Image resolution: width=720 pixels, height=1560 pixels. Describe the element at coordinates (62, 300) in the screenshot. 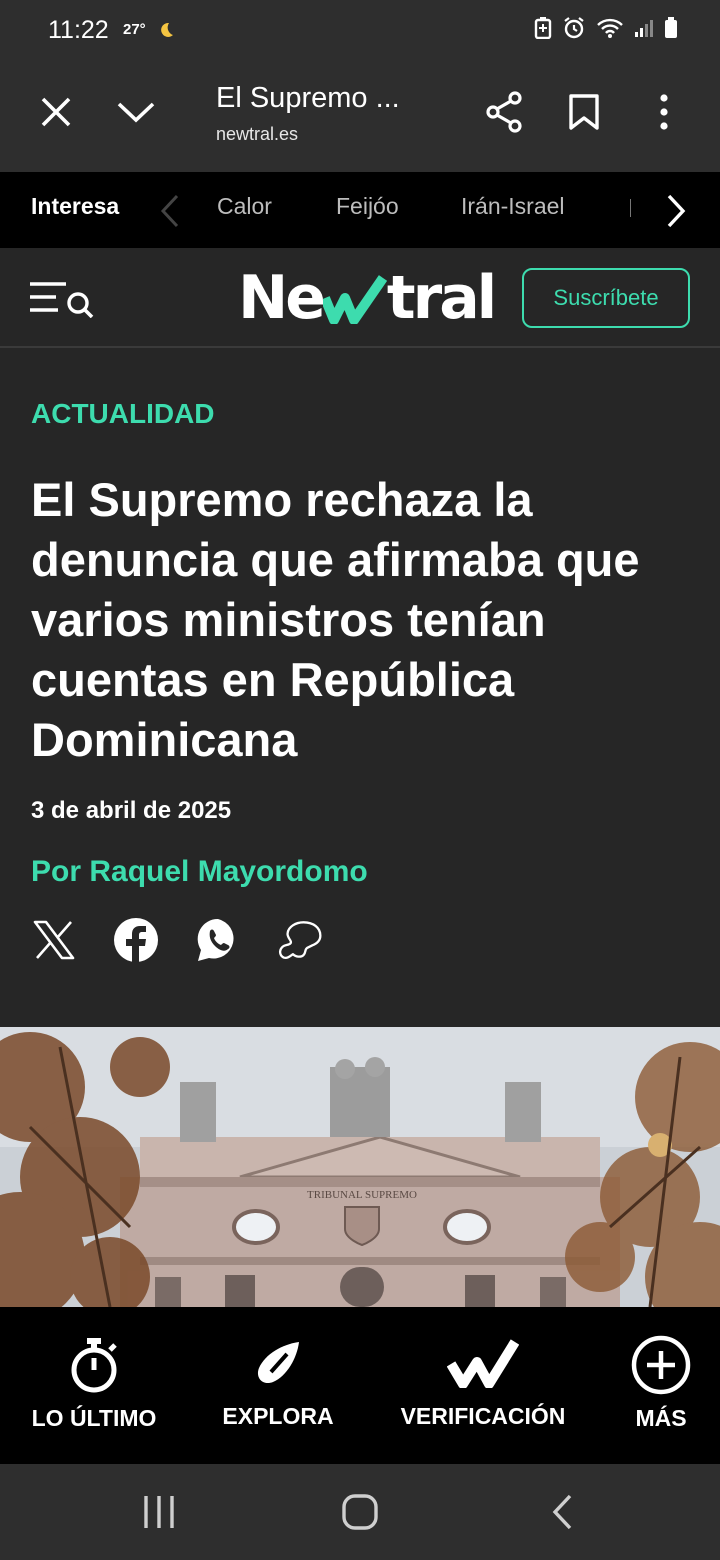

I see `menu-search-icon` at that location.